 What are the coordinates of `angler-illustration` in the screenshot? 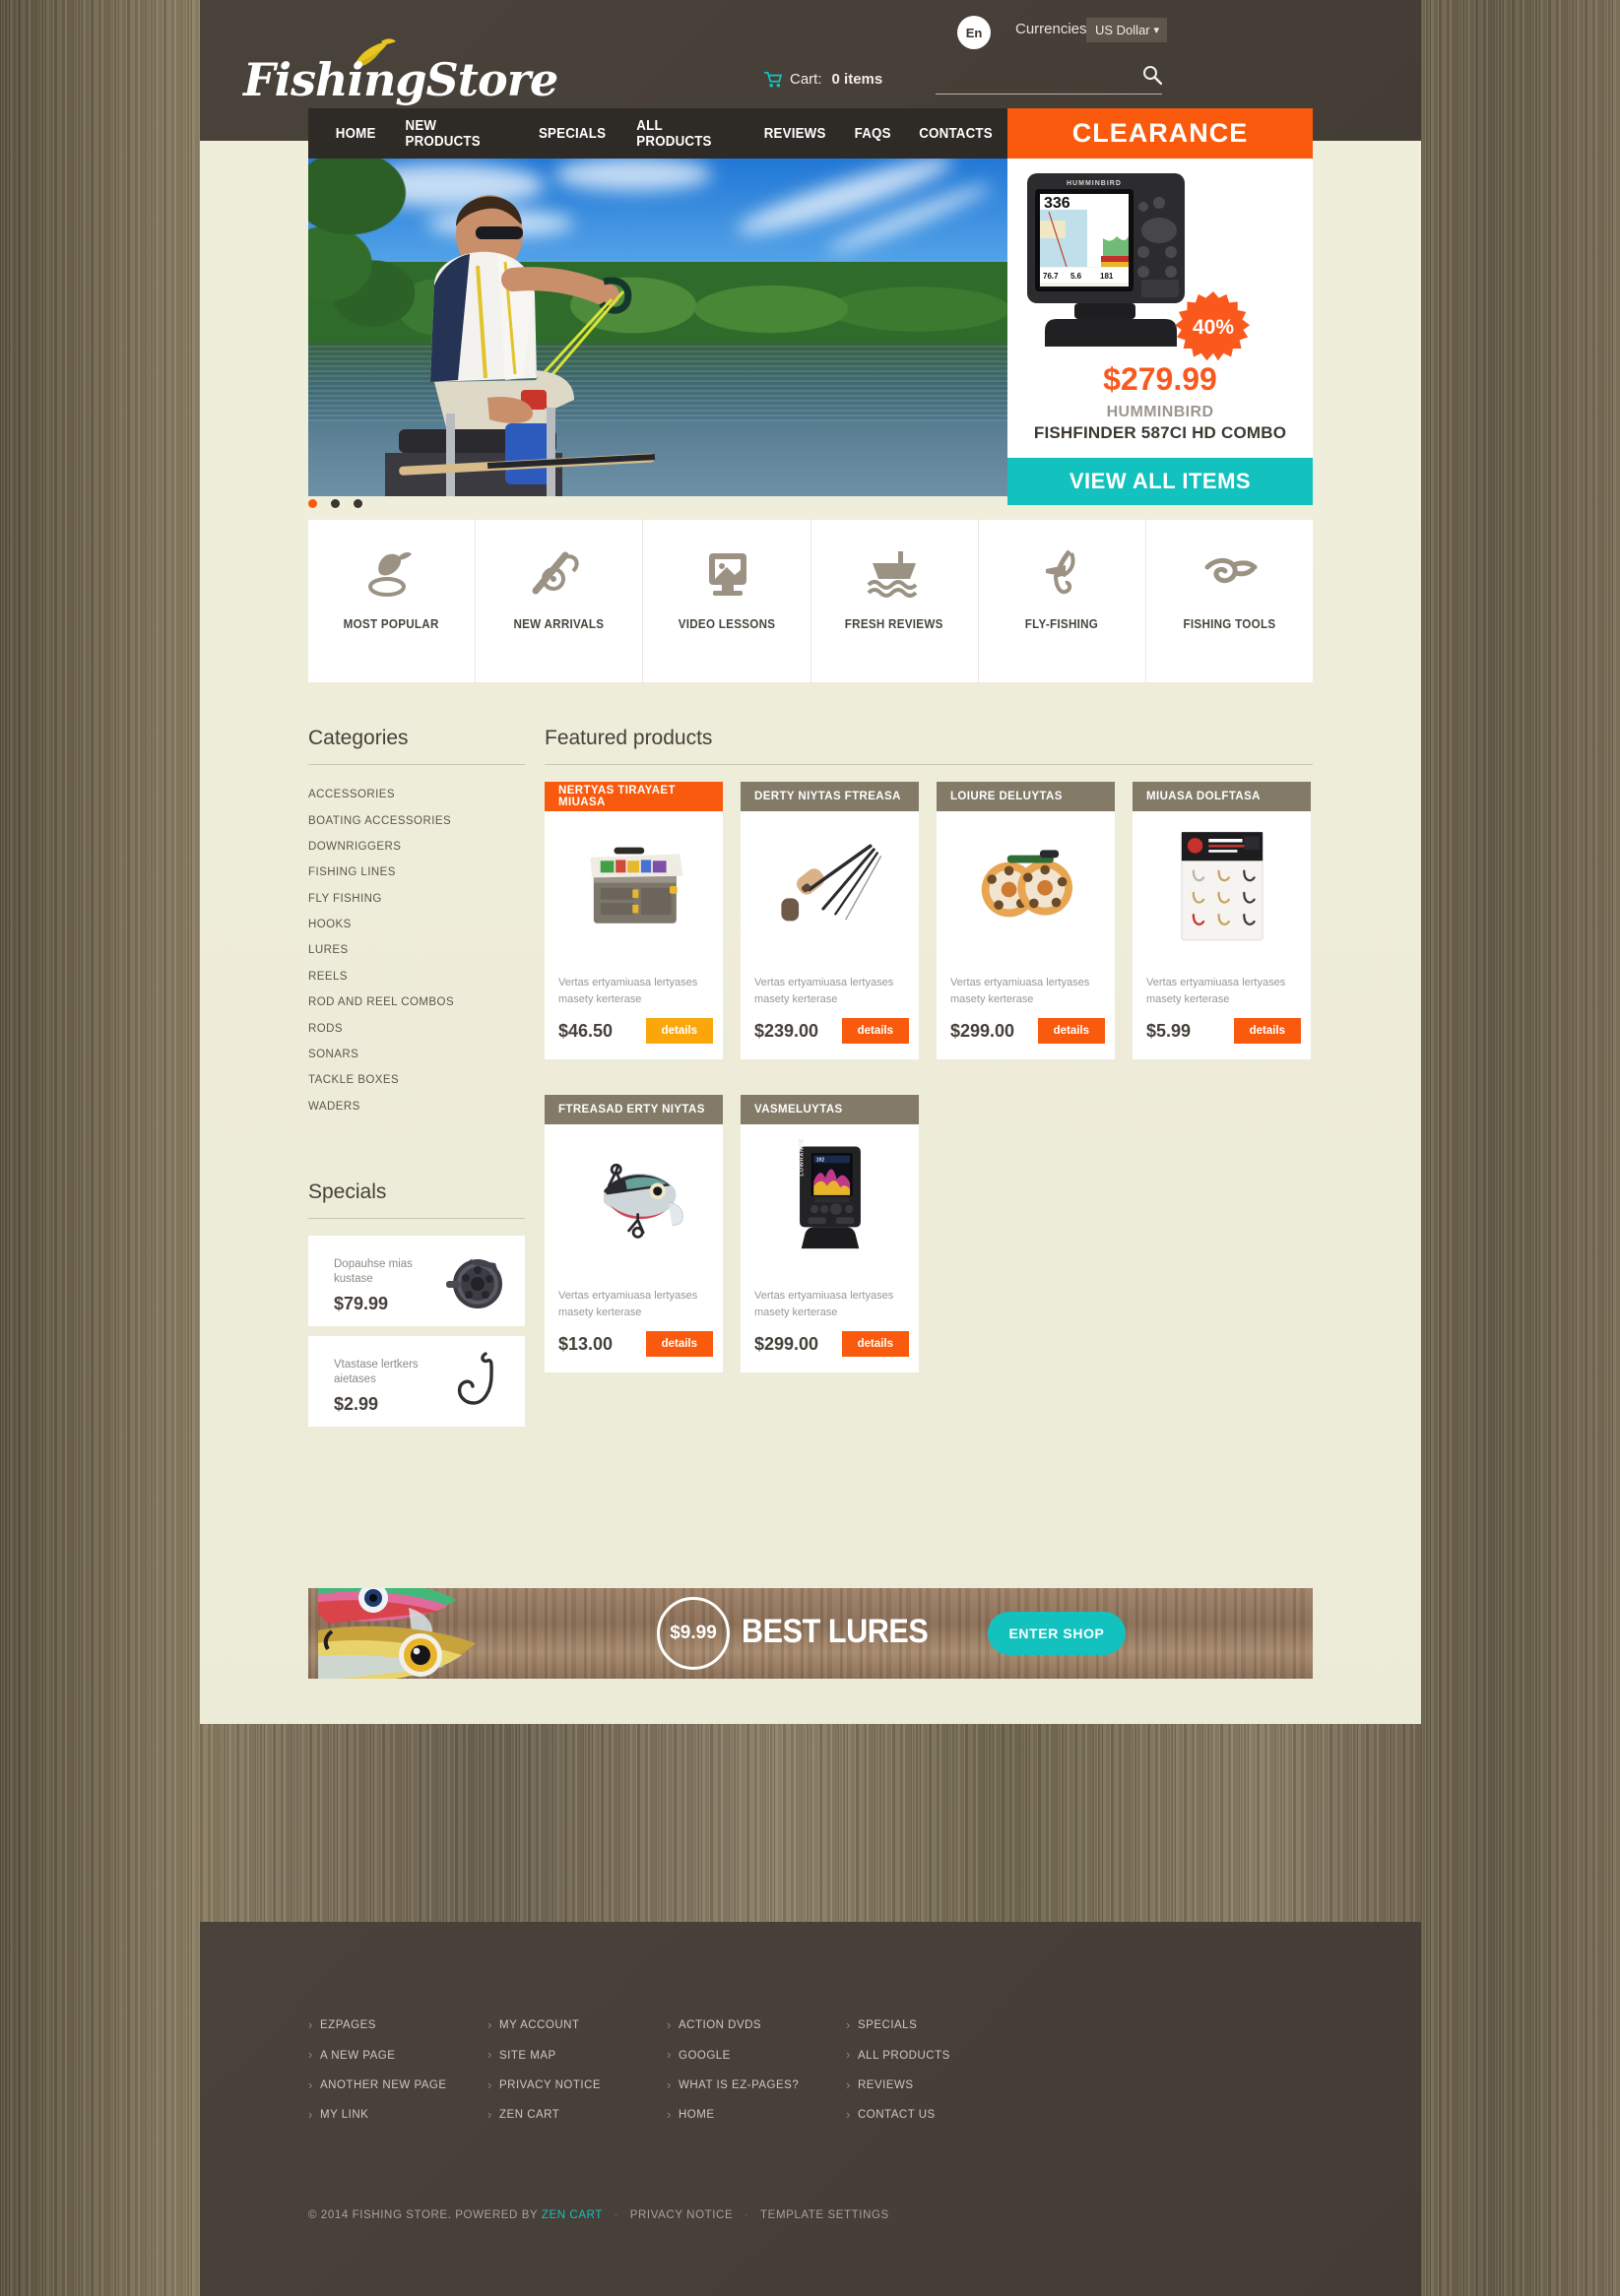 It's located at (520, 345).